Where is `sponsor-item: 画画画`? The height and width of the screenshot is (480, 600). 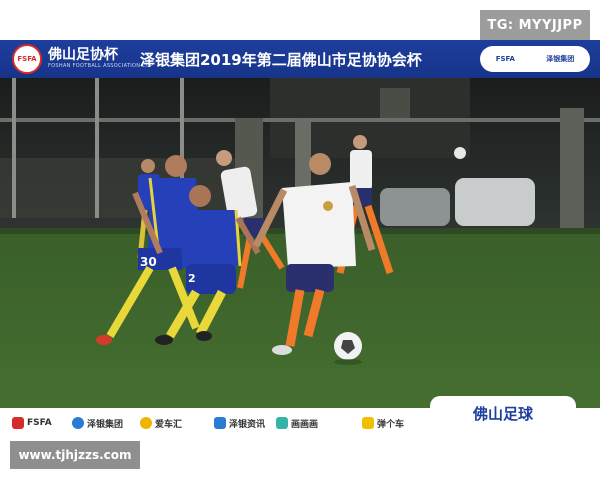
sponsor-item: 画画画 is located at coordinates (297, 423).